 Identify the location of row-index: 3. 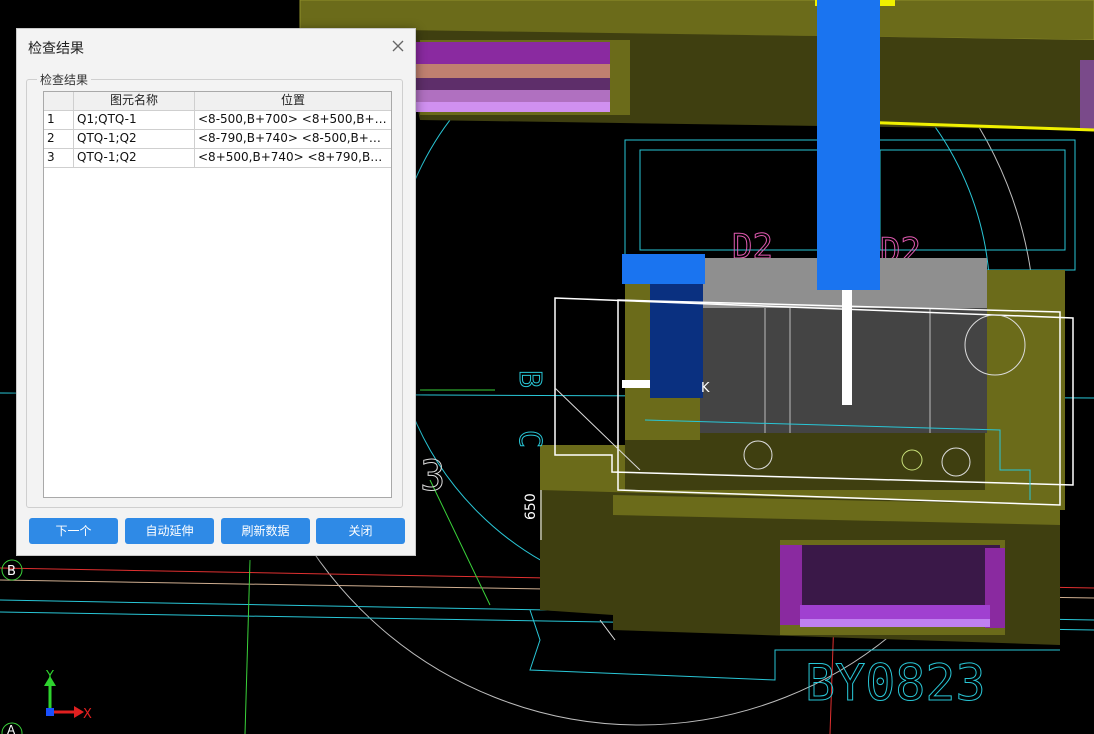
(59, 158).